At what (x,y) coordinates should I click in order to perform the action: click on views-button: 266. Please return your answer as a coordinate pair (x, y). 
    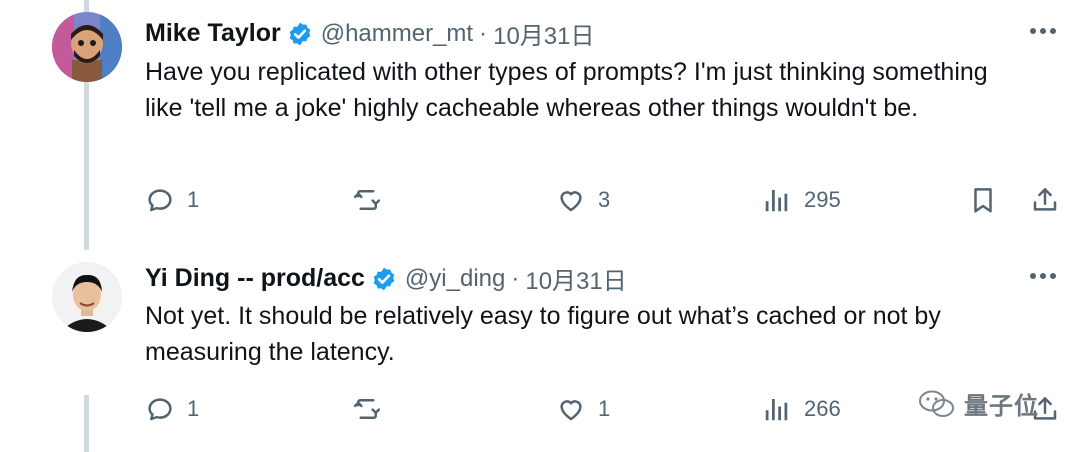
    Looking at the image, I should click on (801, 409).